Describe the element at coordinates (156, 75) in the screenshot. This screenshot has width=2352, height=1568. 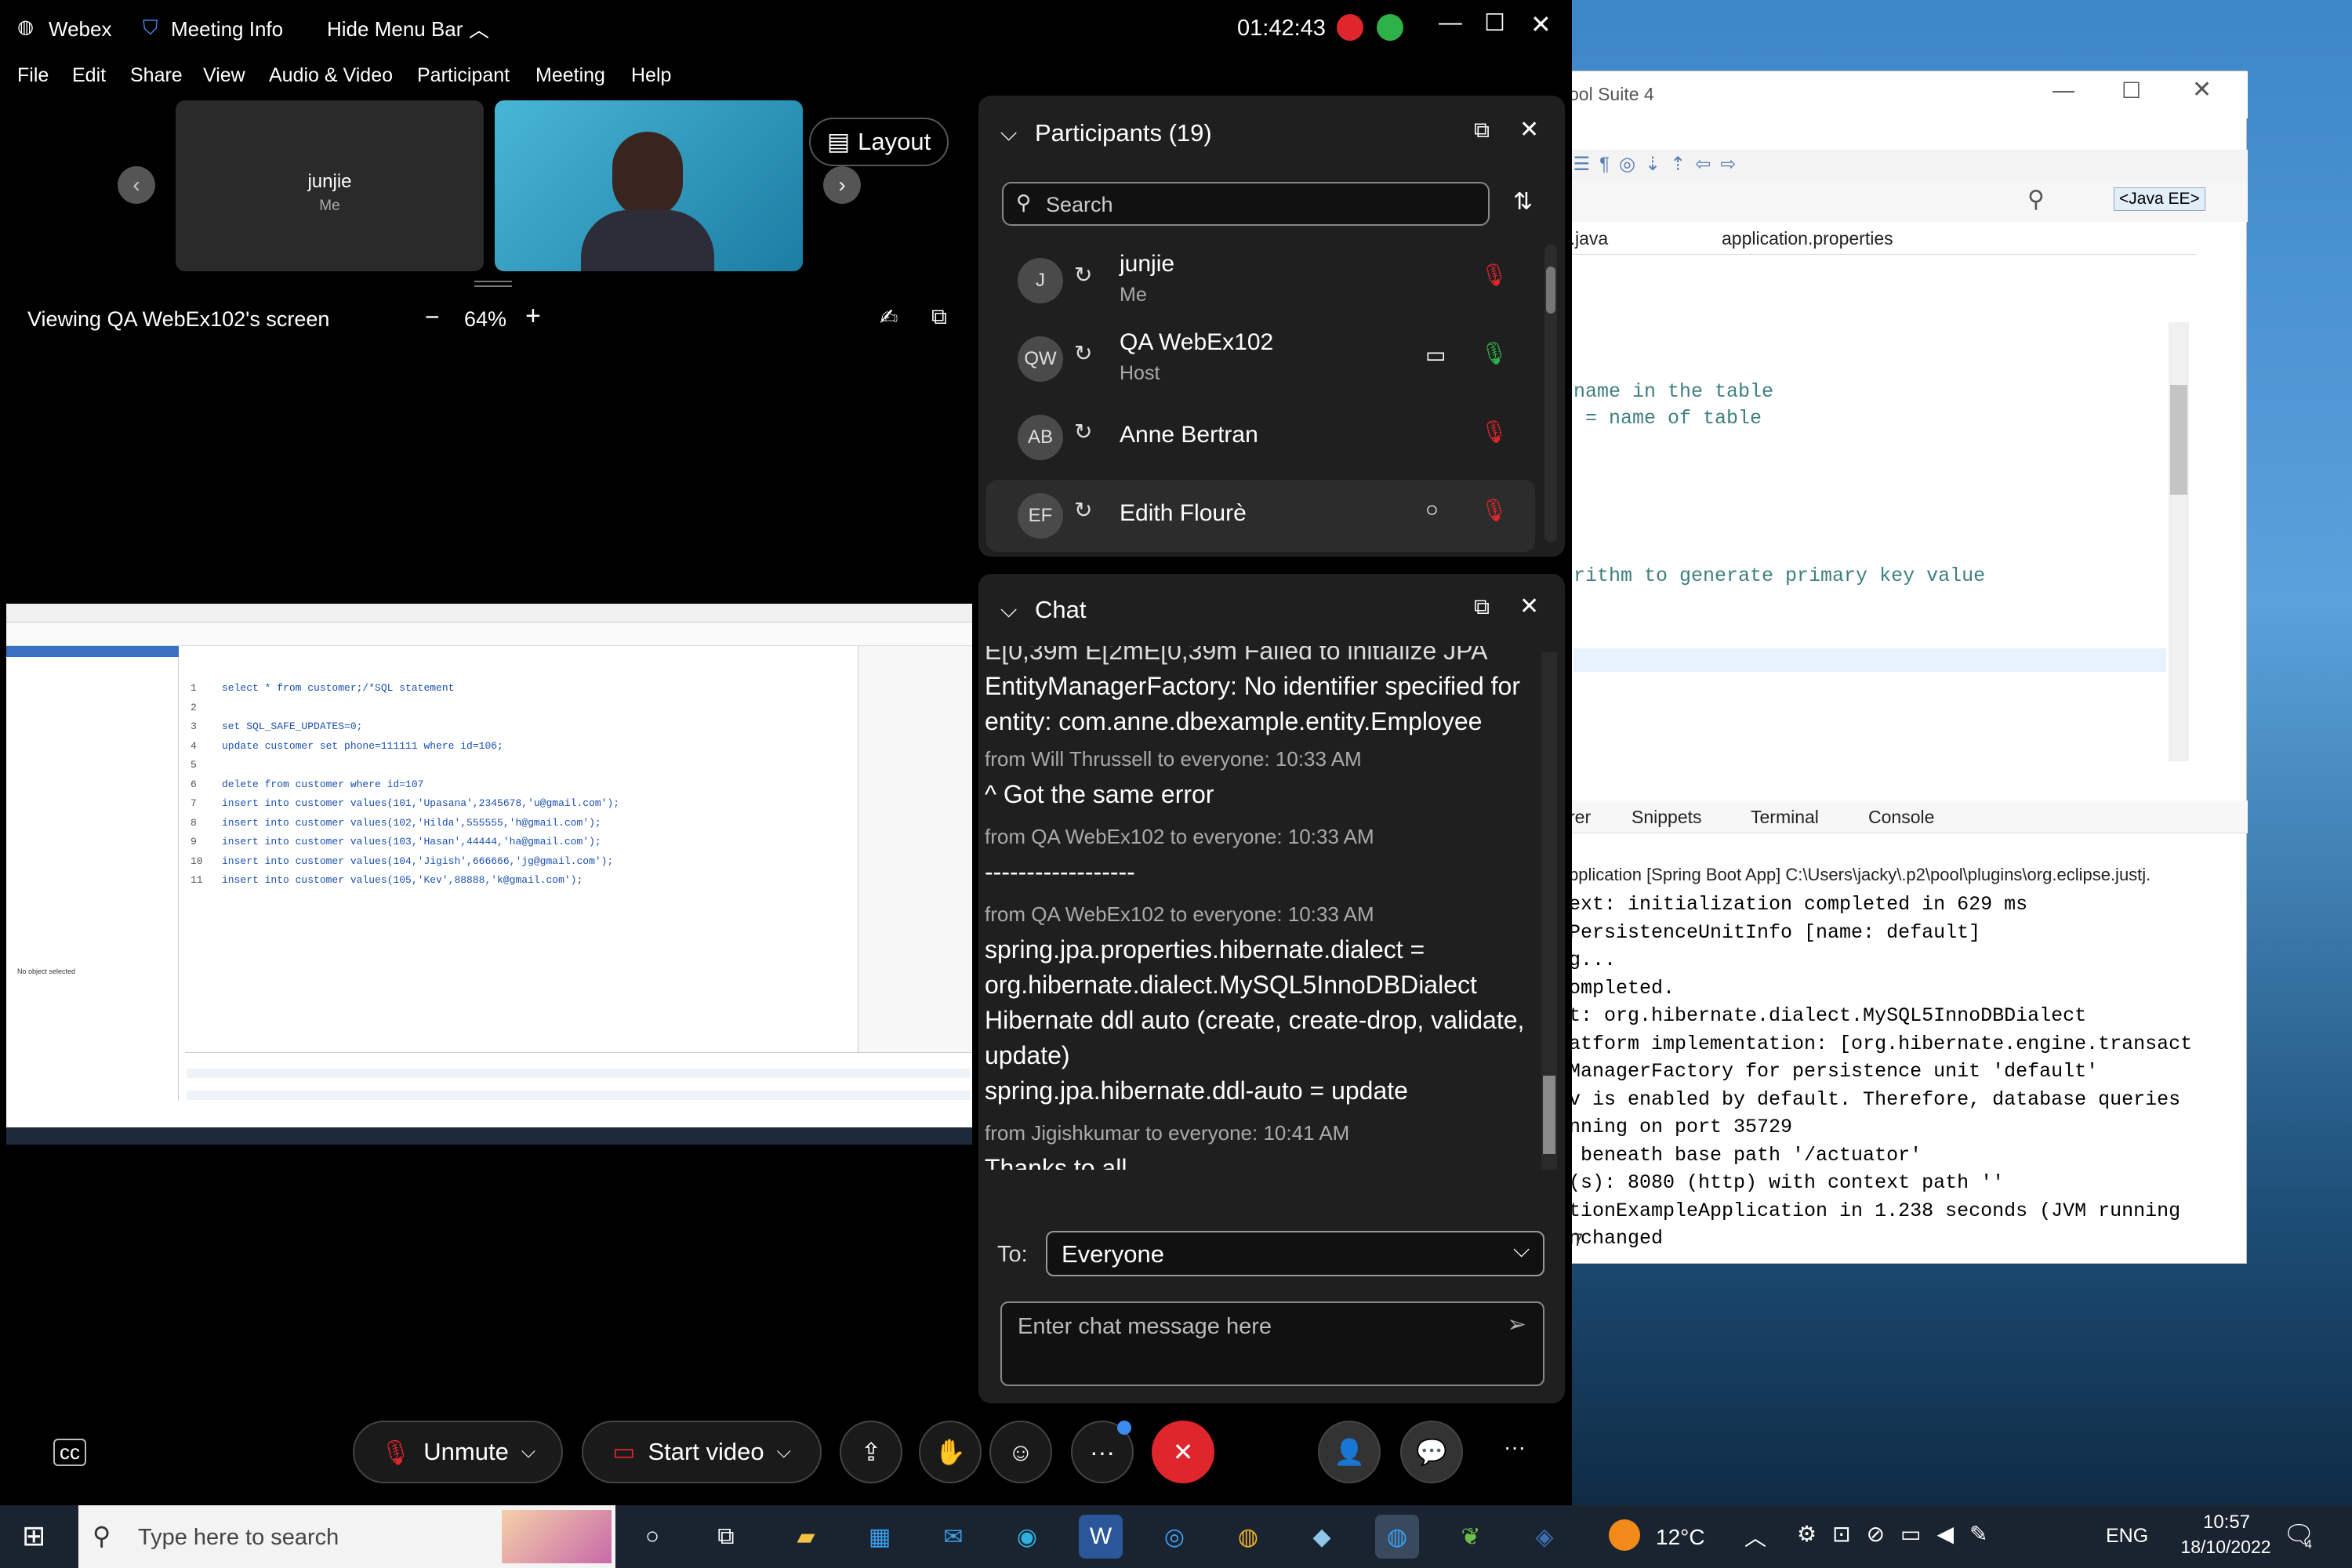
I see `menu-share: Share` at that location.